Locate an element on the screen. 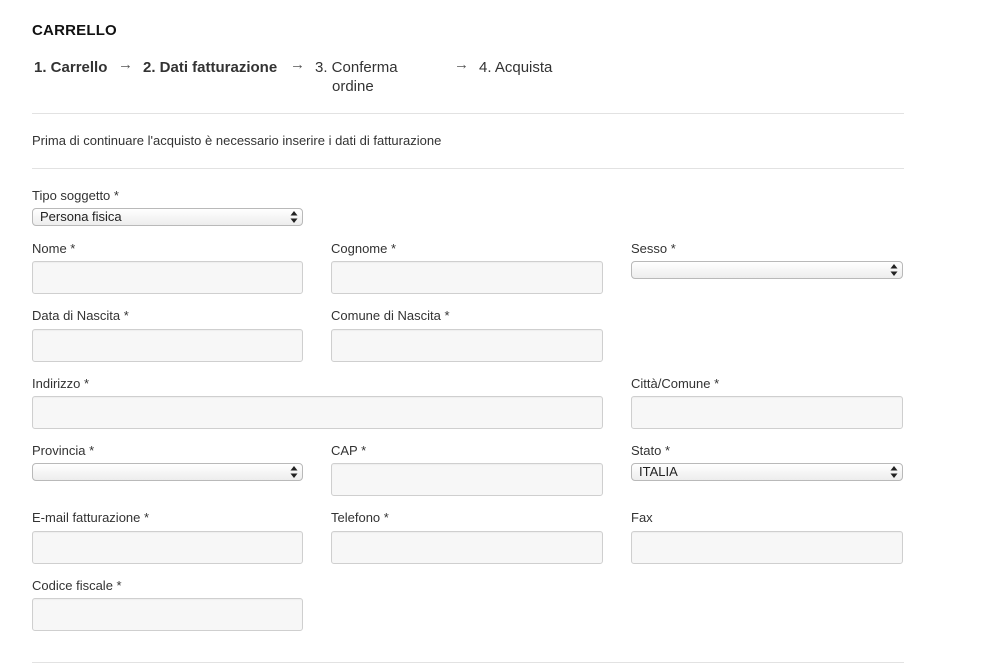 The height and width of the screenshot is (665, 1000). nome-label: Nome * is located at coordinates (54, 248).